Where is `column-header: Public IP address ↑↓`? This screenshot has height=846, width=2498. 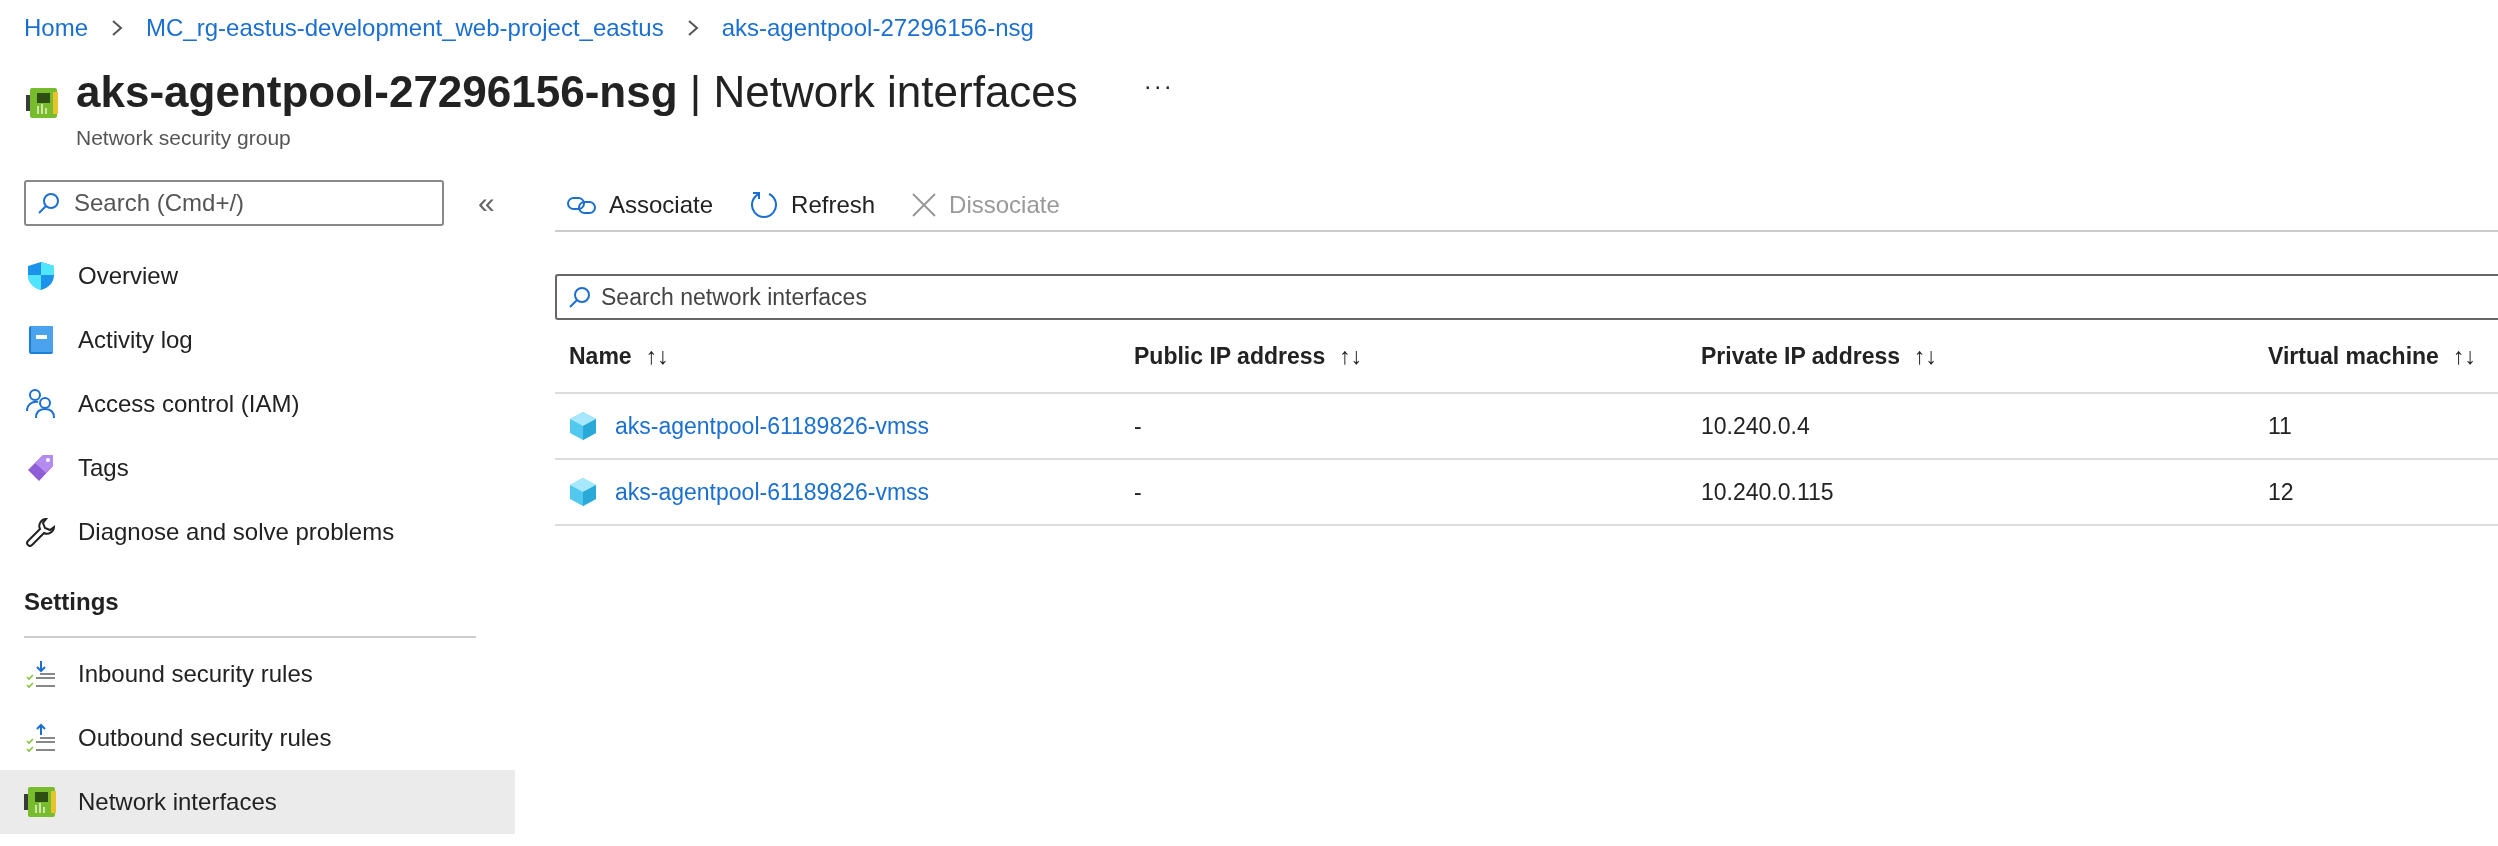
column-header: Public IP address ↑↓ is located at coordinates (1403, 356).